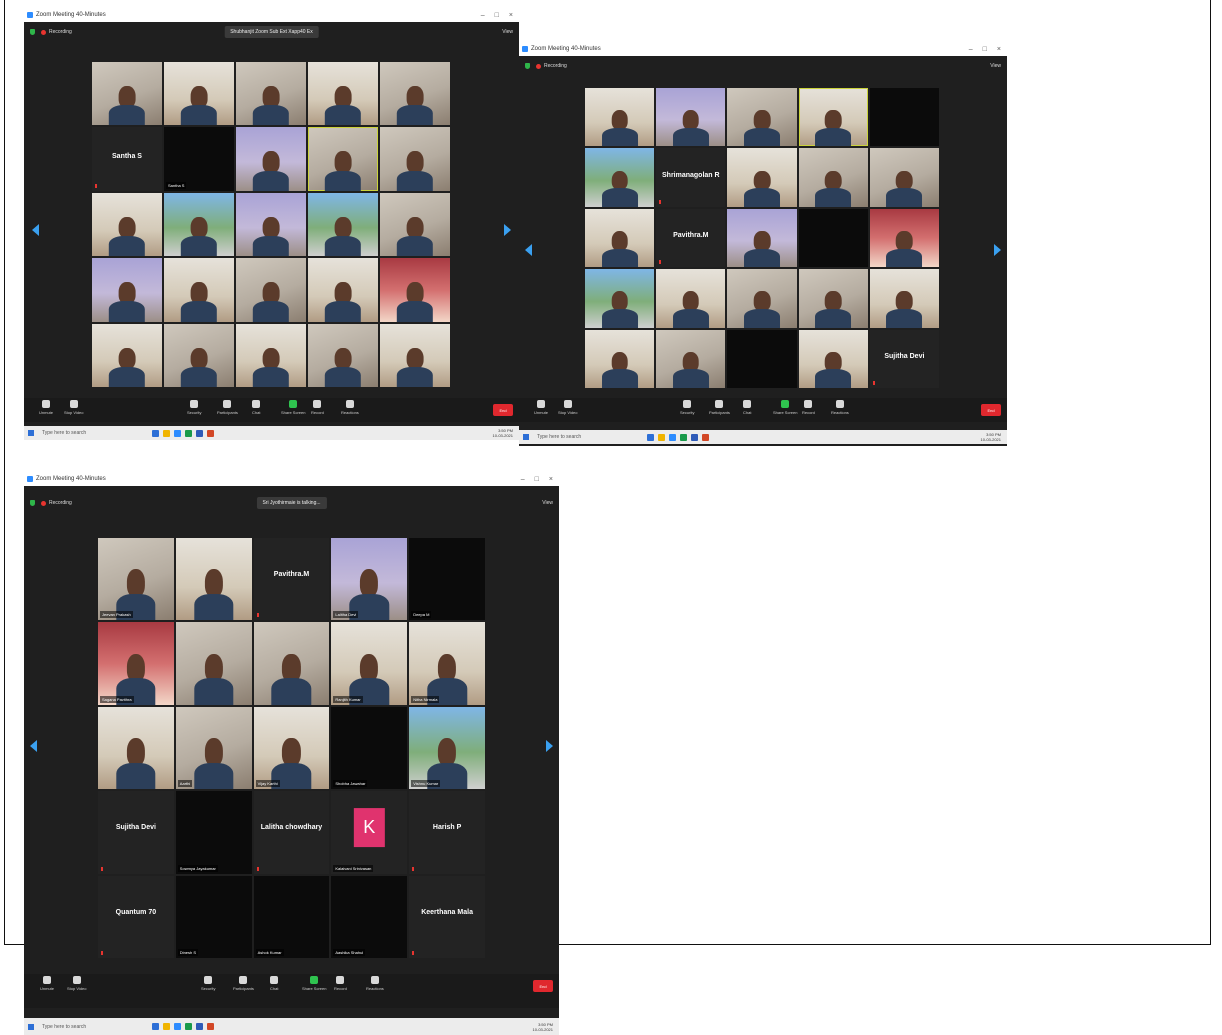  Describe the element at coordinates (568, 407) in the screenshot. I see `stop-video-button: Stop Video` at that location.